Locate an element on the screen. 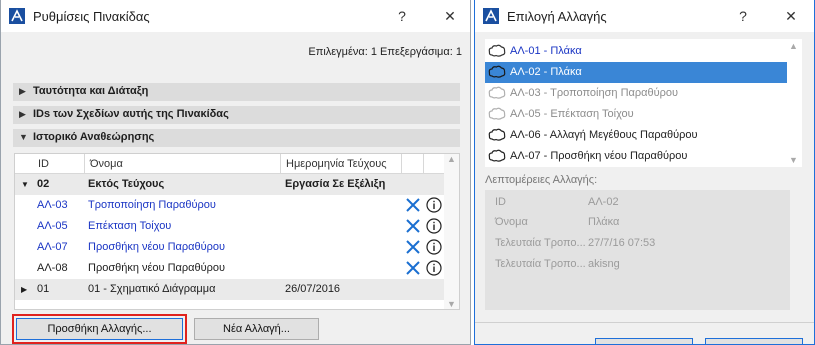 Image resolution: width=815 pixels, height=345 pixels. change-name: Επέκταση Τοίχου is located at coordinates (130, 226).